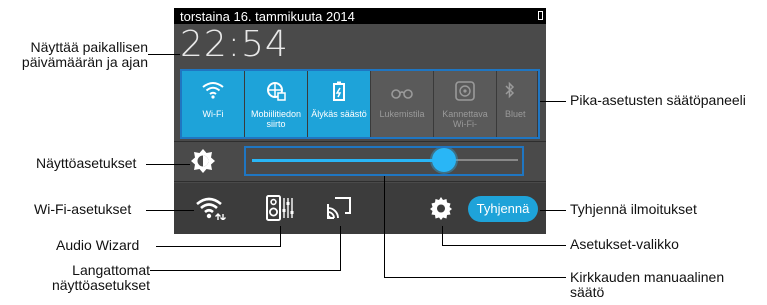 The image size is (767, 305). I want to click on wireless-display-icon, so click(340, 210).